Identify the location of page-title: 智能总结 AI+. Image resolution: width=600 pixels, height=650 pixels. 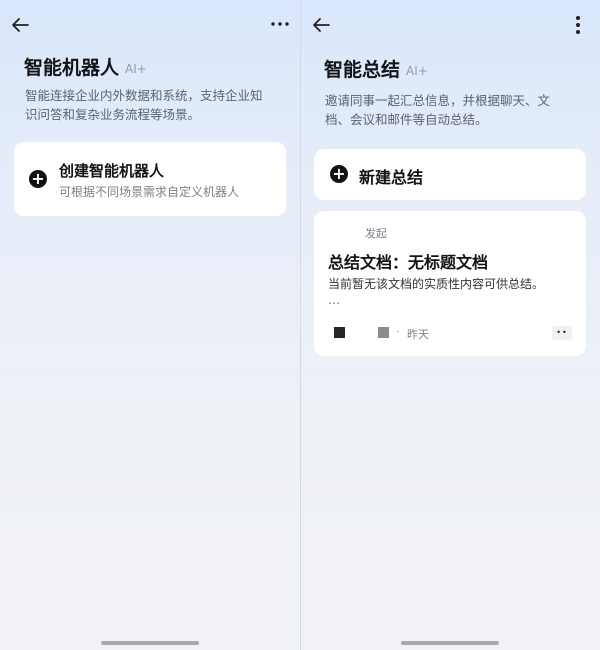
(376, 68).